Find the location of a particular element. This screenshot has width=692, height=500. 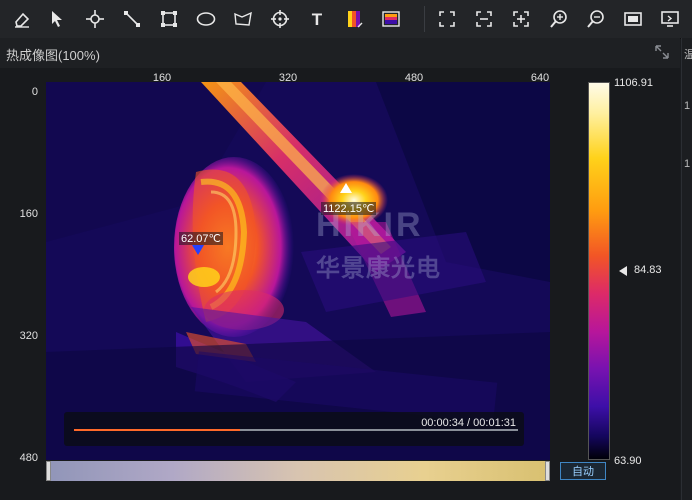

temperature-range-slider is located at coordinates (298, 471).